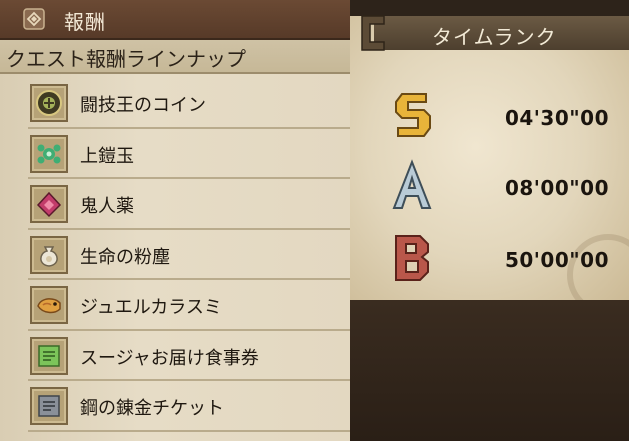 Image resolution: width=629 pixels, height=441 pixels. Describe the element at coordinates (34, 19) in the screenshot. I see `rewards-tab-icon` at that location.